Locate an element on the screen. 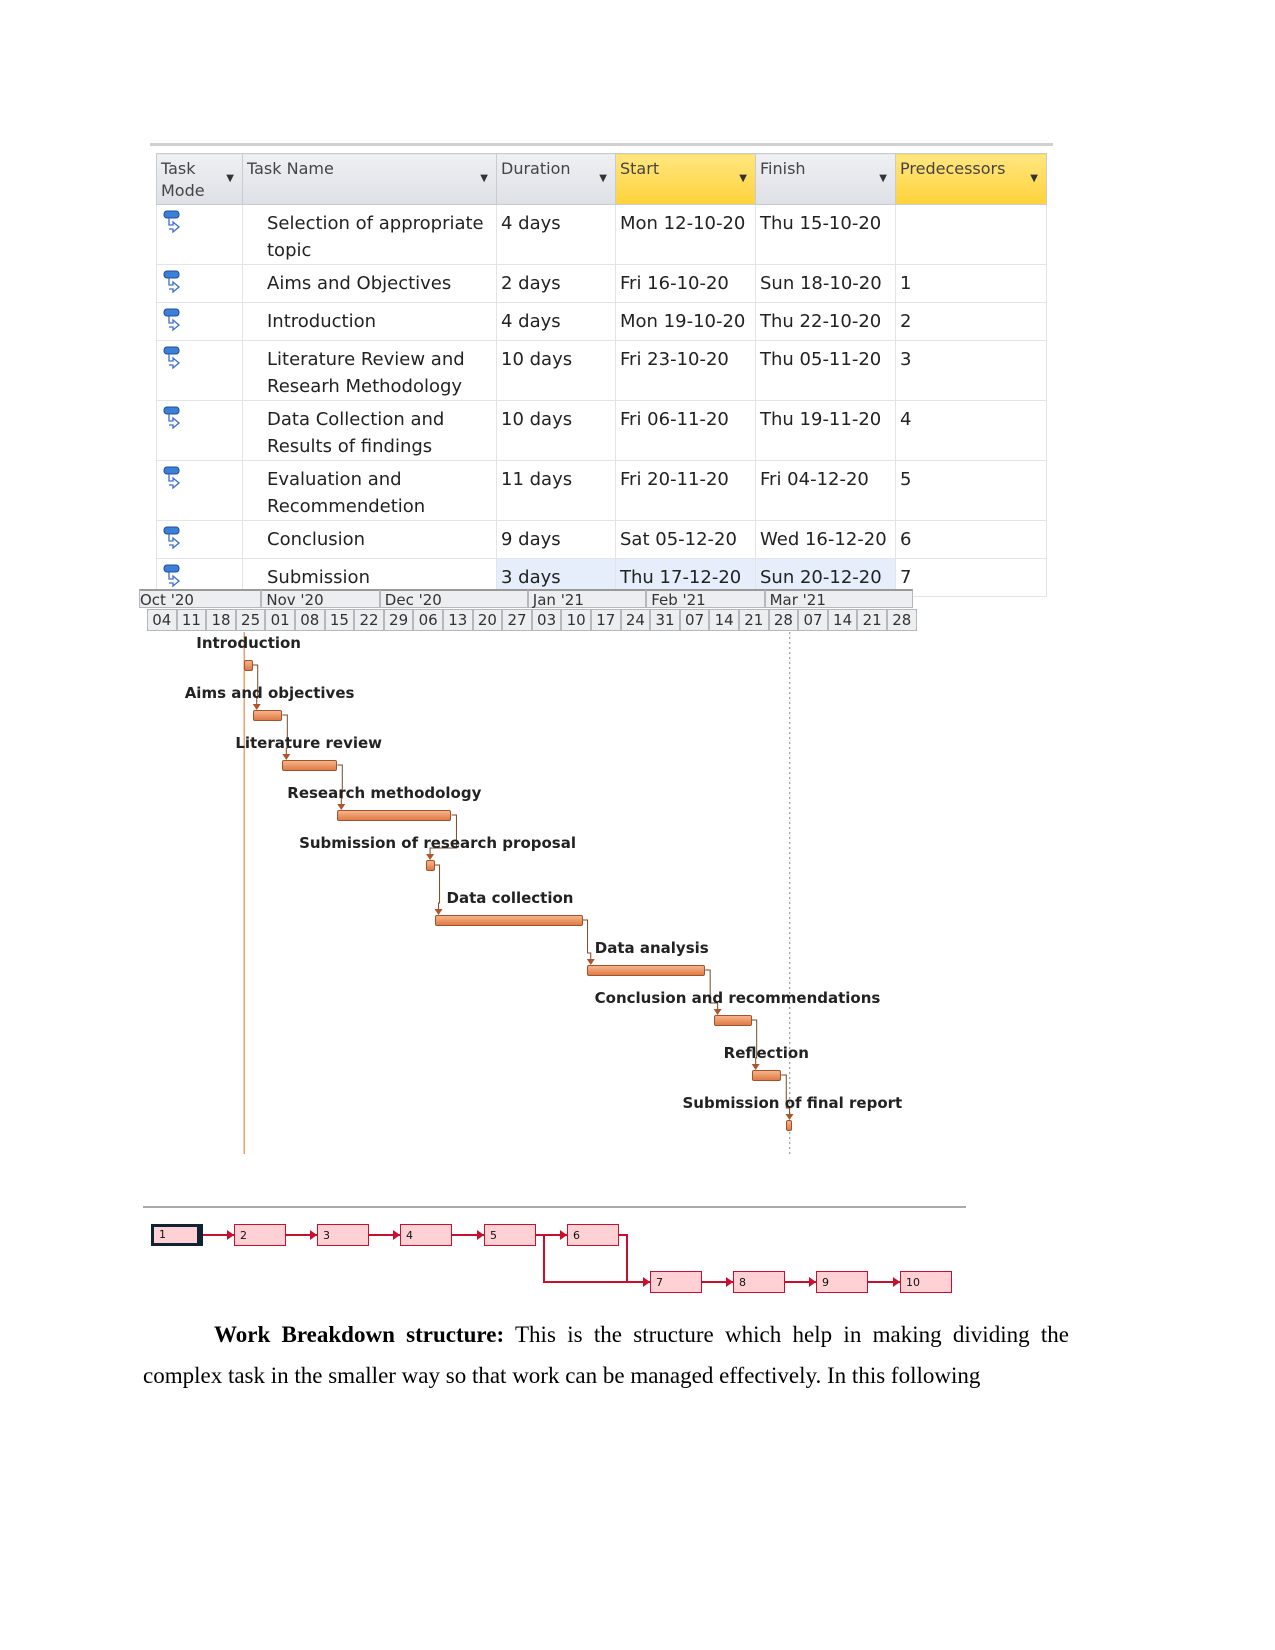 This screenshot has height=1650, width=1275. cell-finish: Thu 05-11-20 is located at coordinates (825, 370).